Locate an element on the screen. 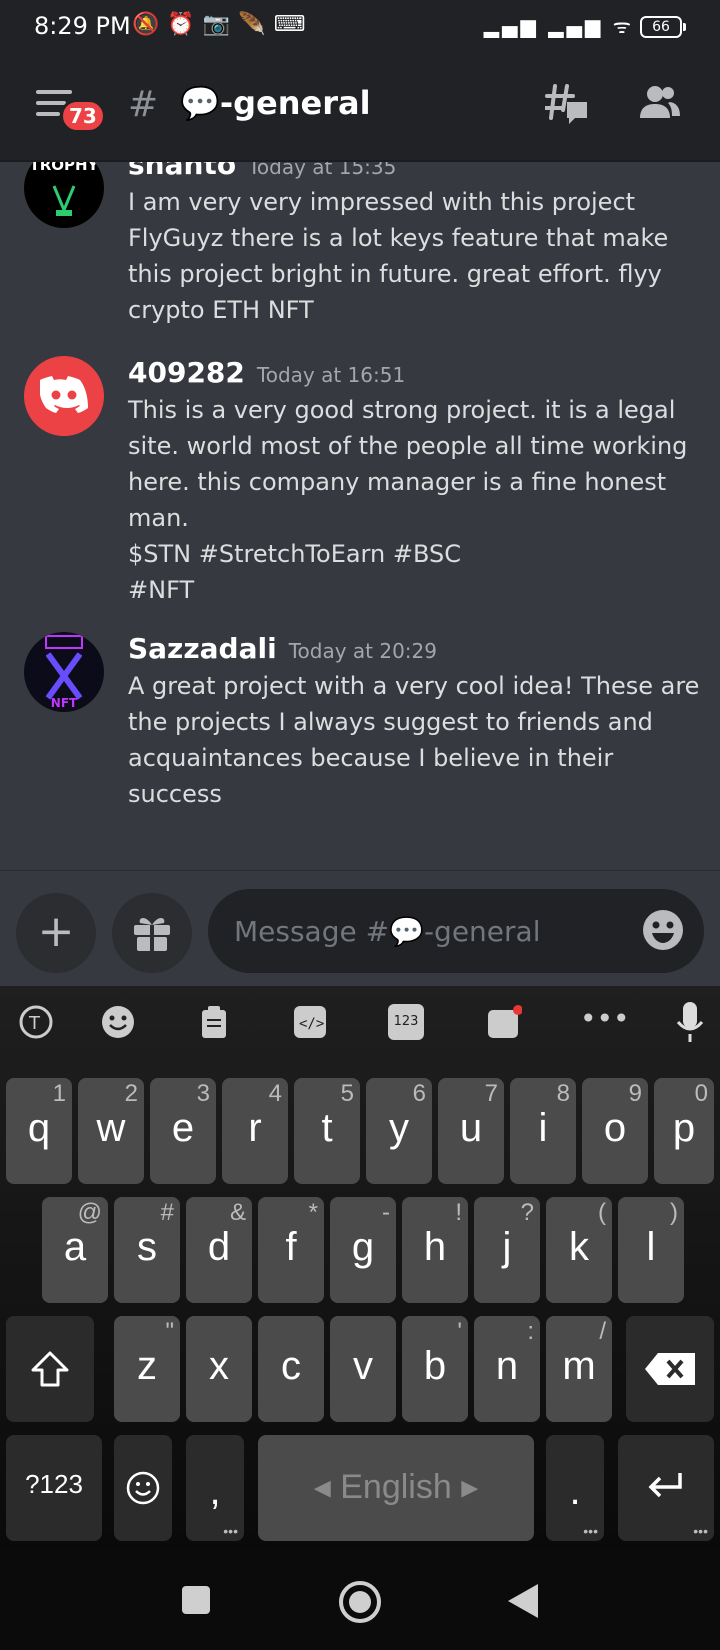  system-nav-bar is located at coordinates (360, 1600).